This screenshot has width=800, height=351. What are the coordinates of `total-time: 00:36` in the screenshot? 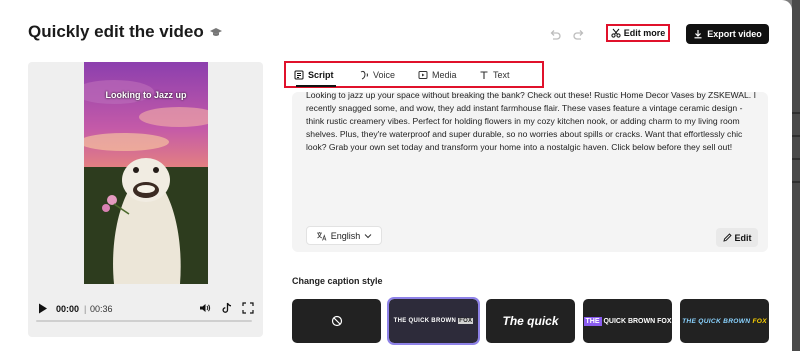 It's located at (101, 309).